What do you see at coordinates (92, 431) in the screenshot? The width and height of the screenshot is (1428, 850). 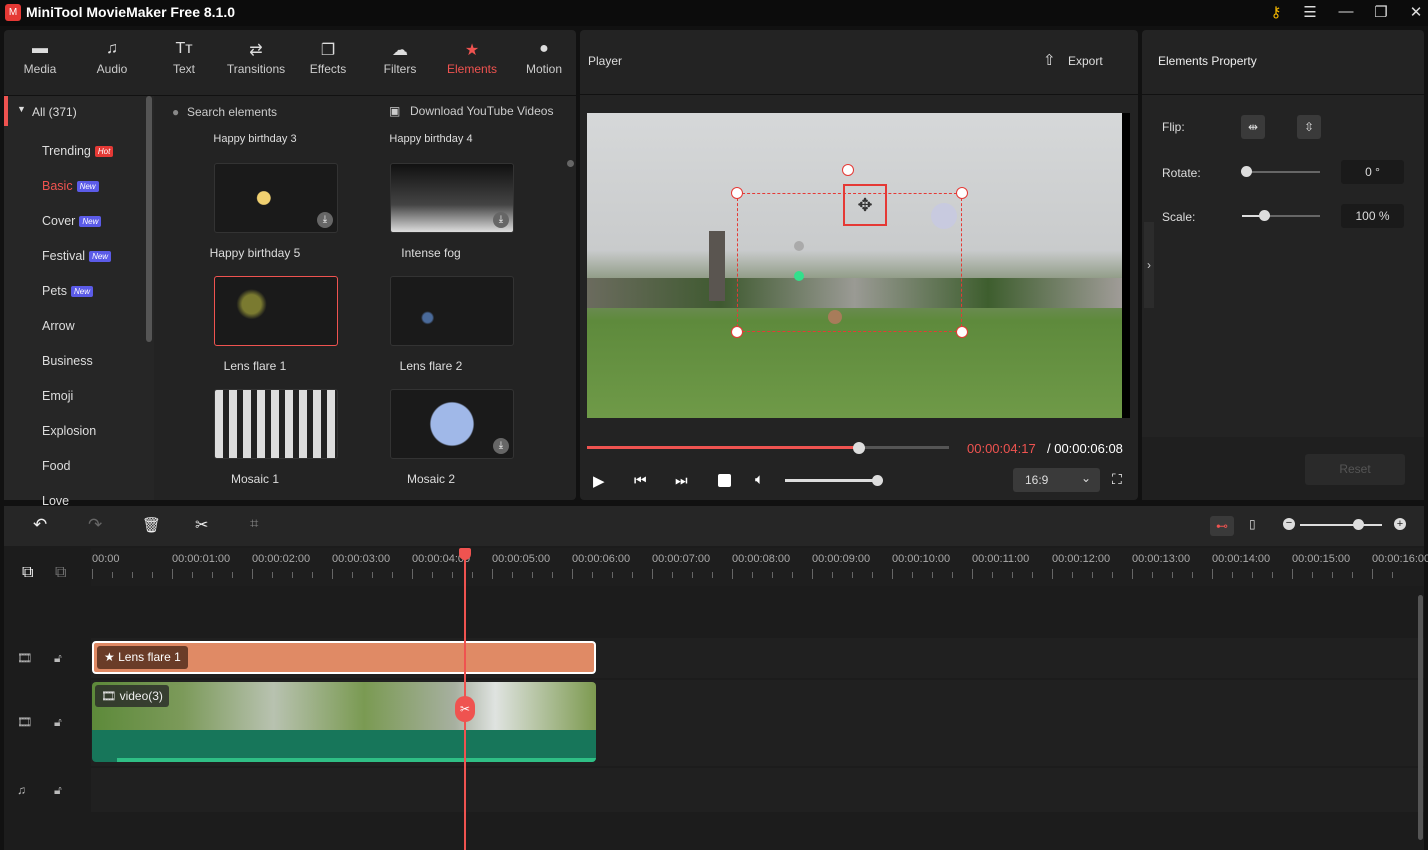 I see `category-explosion: Explosion` at bounding box center [92, 431].